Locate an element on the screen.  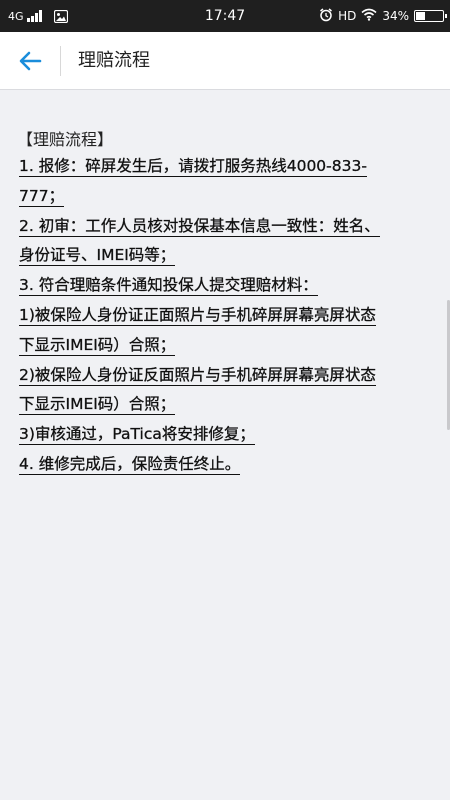
text-line: 2. 初审：工作人员核对投保基本信息一致性：姓名、 is located at coordinates (199, 226).